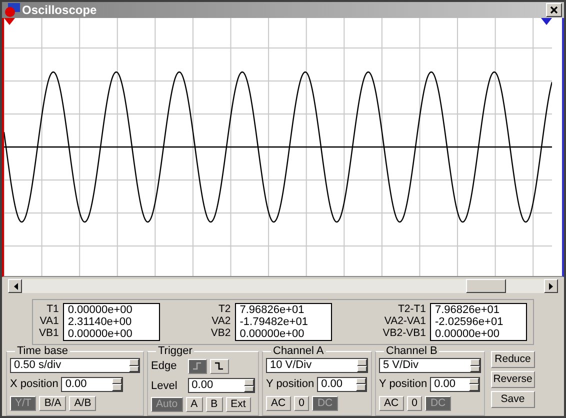 Image resolution: width=566 pixels, height=418 pixels. What do you see at coordinates (512, 359) in the screenshot?
I see `action-button: Reduce` at bounding box center [512, 359].